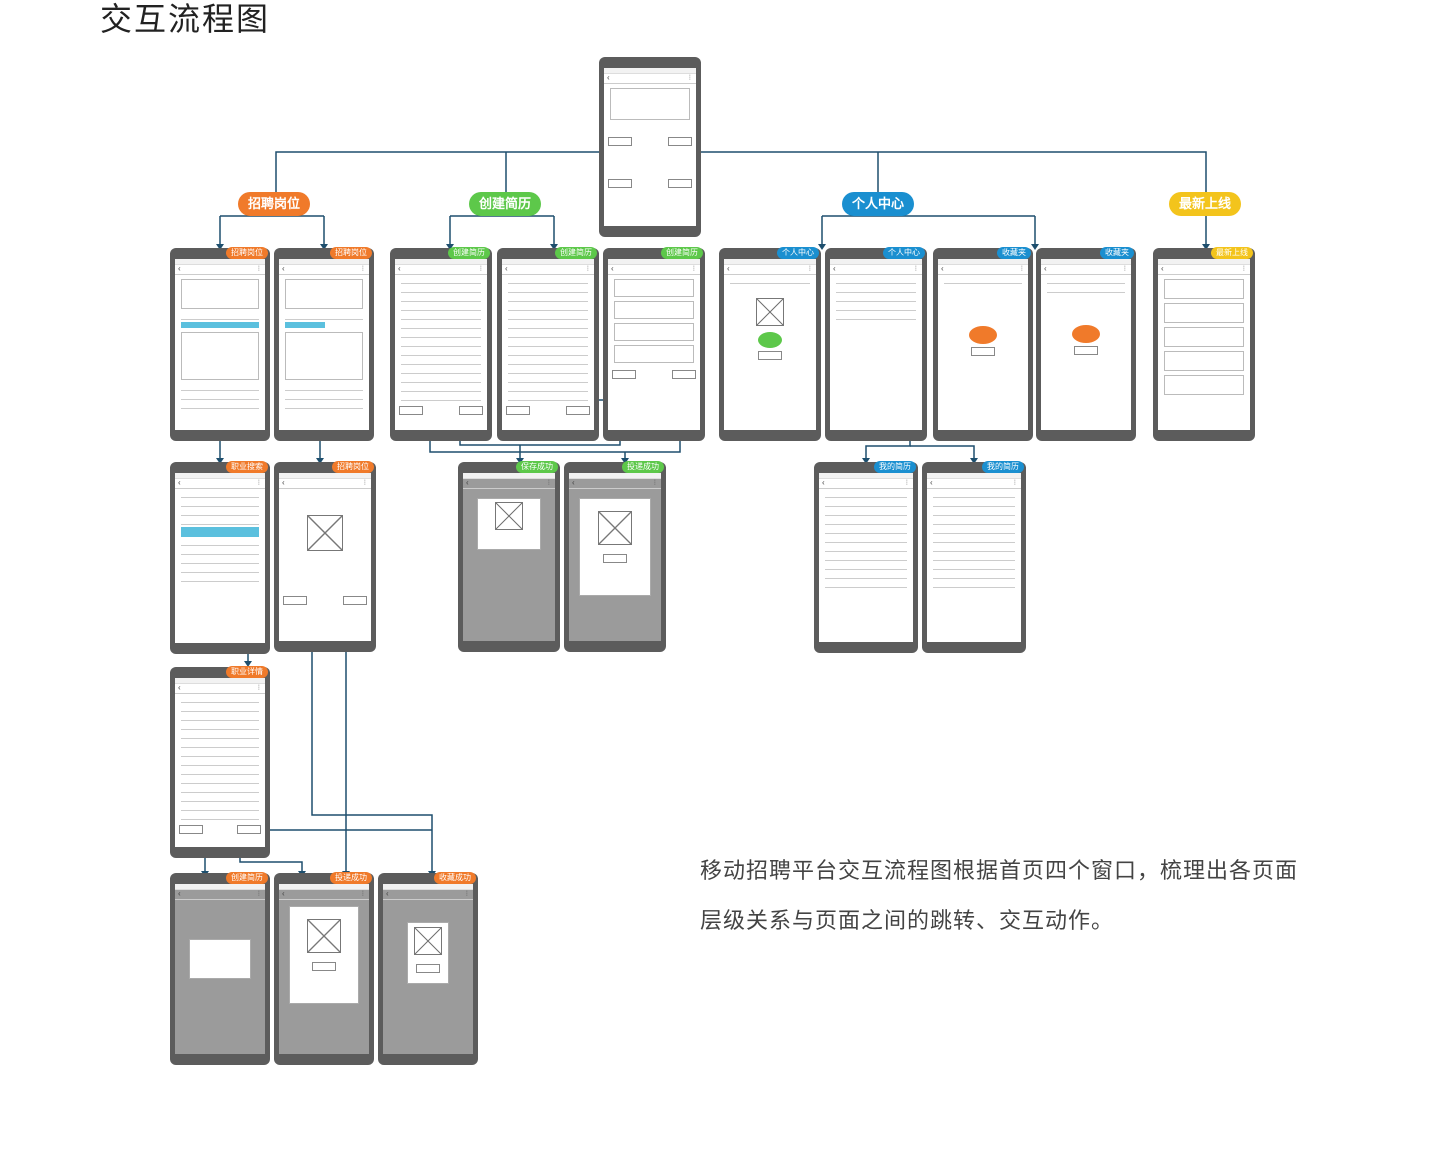 The width and height of the screenshot is (1440, 1151). What do you see at coordinates (866, 557) in the screenshot?
I see `phone-my-resume-1: 我的简历` at bounding box center [866, 557].